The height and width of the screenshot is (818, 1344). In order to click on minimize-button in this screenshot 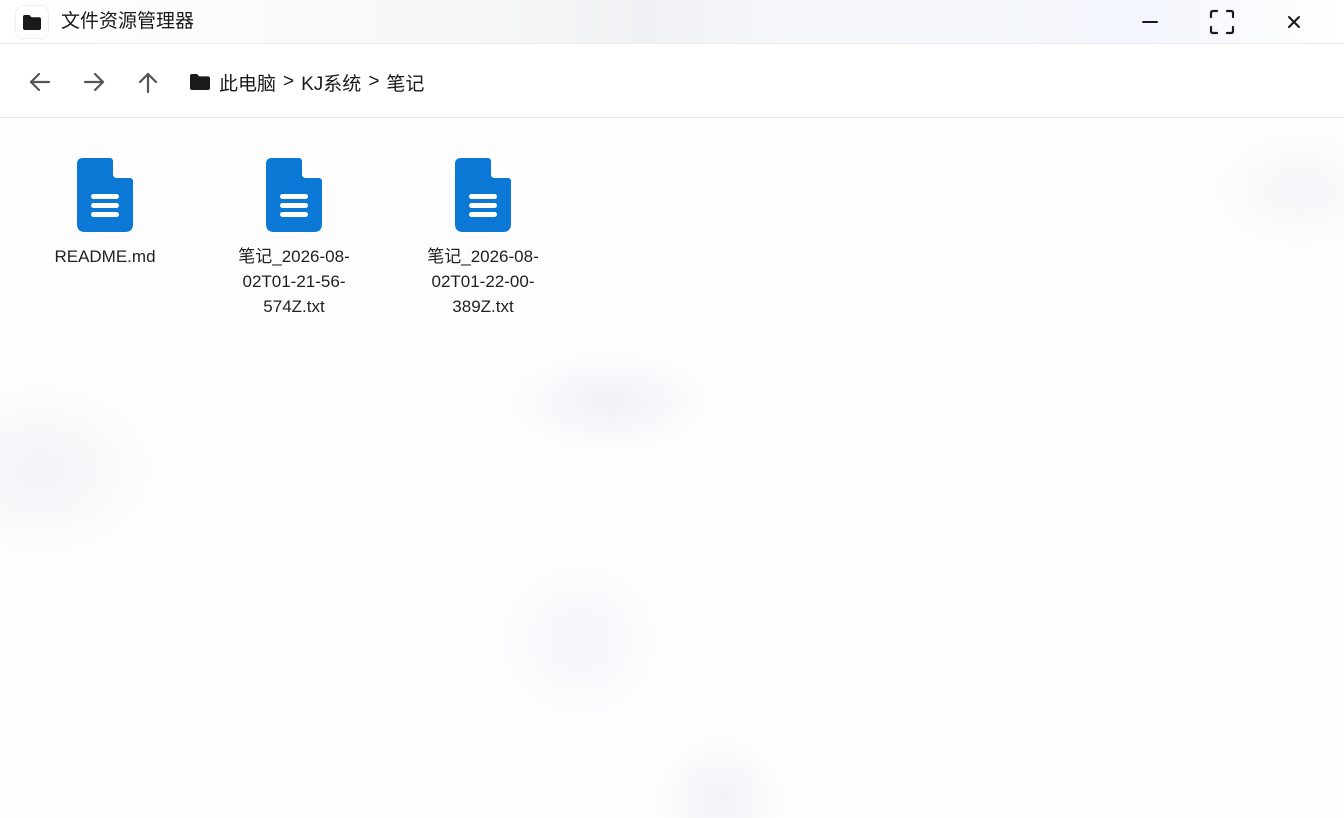, I will do `click(1150, 22)`.